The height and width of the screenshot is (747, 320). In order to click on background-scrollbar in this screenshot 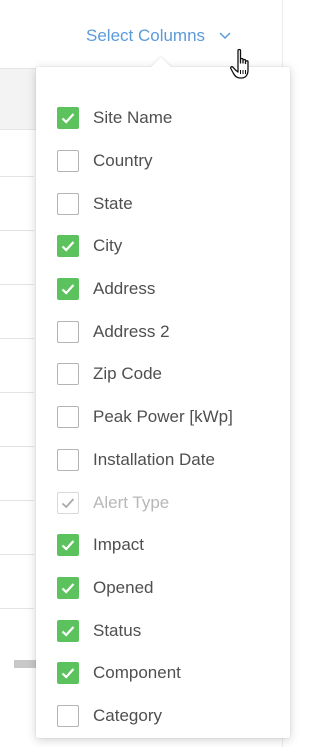, I will do `click(25, 664)`.